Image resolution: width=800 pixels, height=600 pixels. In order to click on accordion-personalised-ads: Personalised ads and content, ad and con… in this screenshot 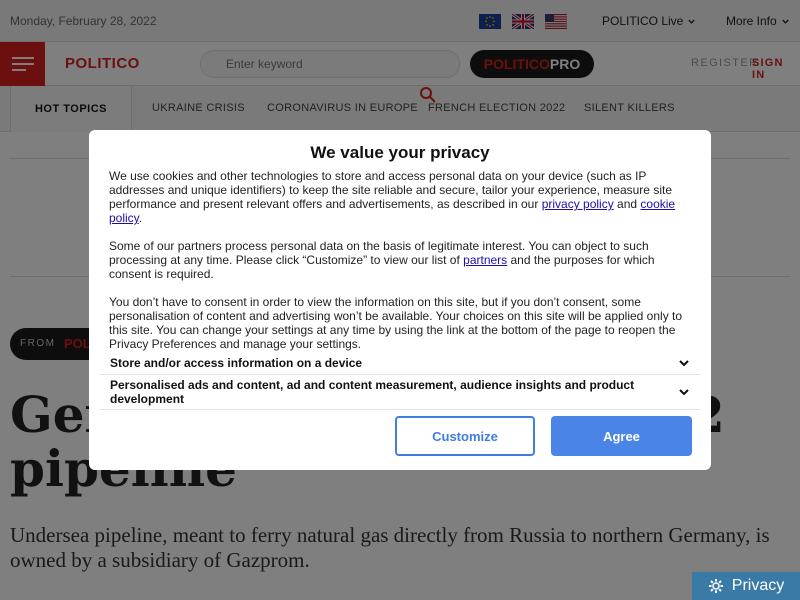, I will do `click(400, 392)`.